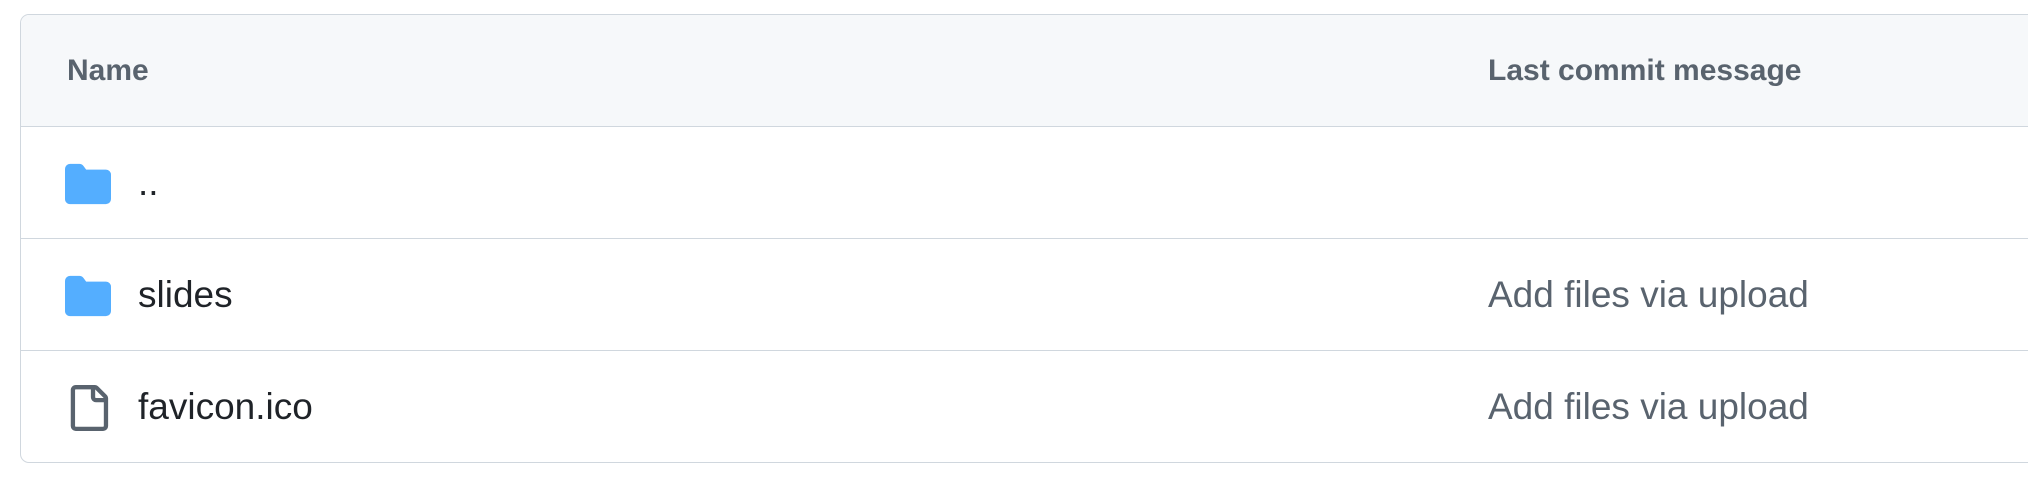 The height and width of the screenshot is (493, 2028). I want to click on column-header-last-commit-message: Last commit message, so click(1645, 70).